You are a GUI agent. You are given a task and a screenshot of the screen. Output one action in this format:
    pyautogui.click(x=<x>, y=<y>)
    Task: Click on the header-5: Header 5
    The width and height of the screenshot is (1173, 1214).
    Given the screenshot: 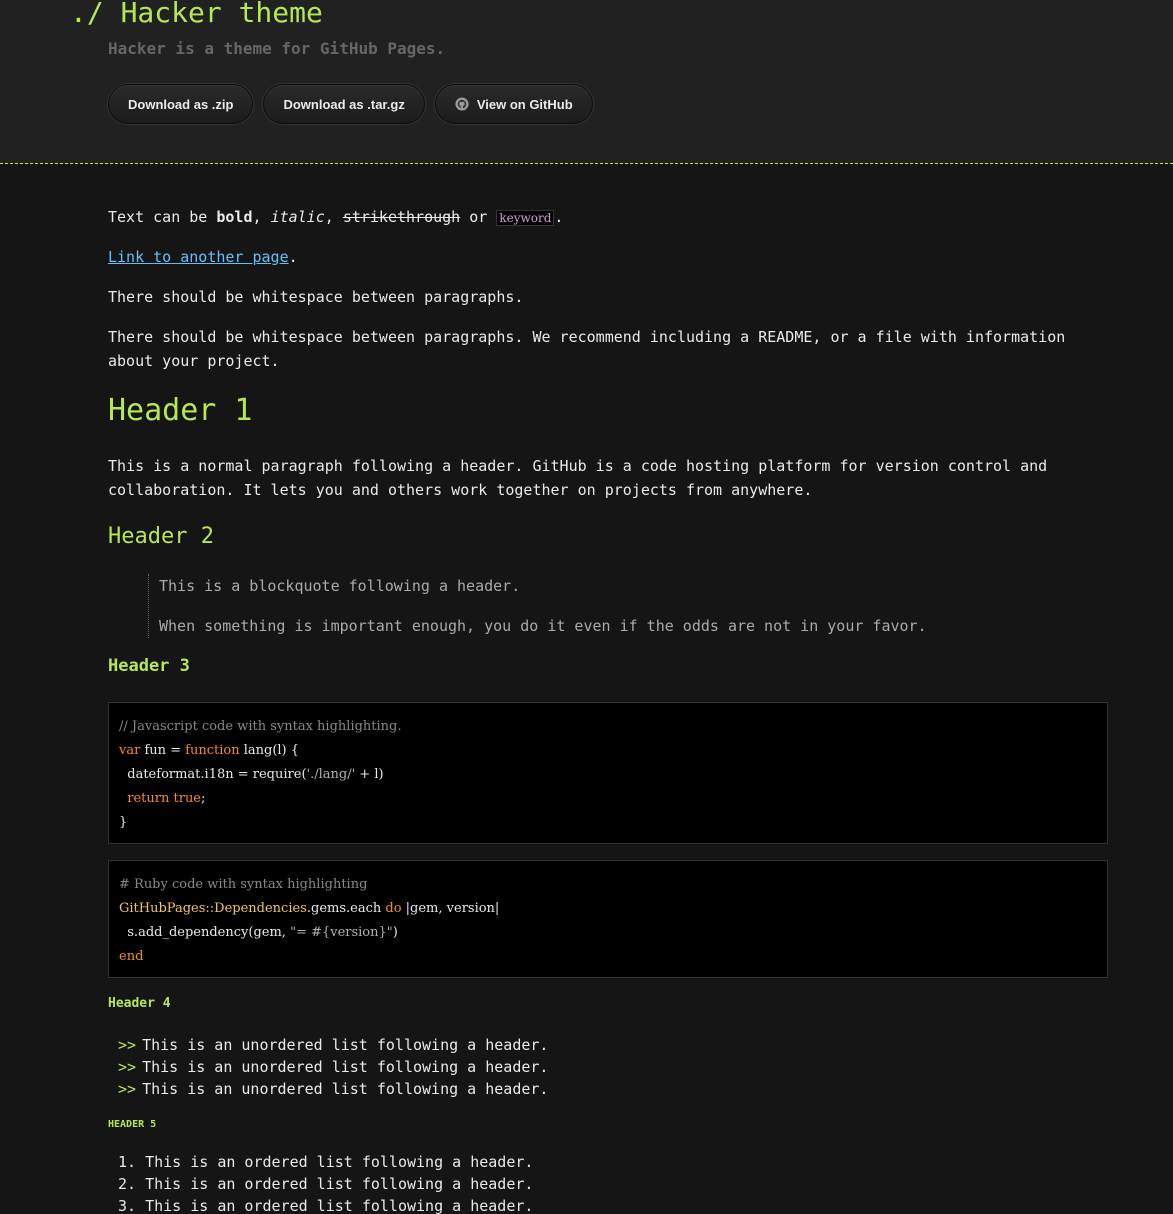 What is the action you would take?
    pyautogui.click(x=132, y=1124)
    